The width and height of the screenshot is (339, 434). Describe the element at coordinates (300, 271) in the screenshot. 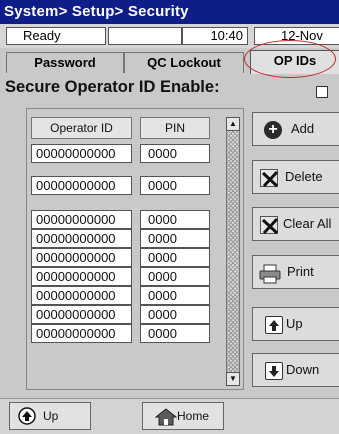

I see `print-button-label: Print` at that location.